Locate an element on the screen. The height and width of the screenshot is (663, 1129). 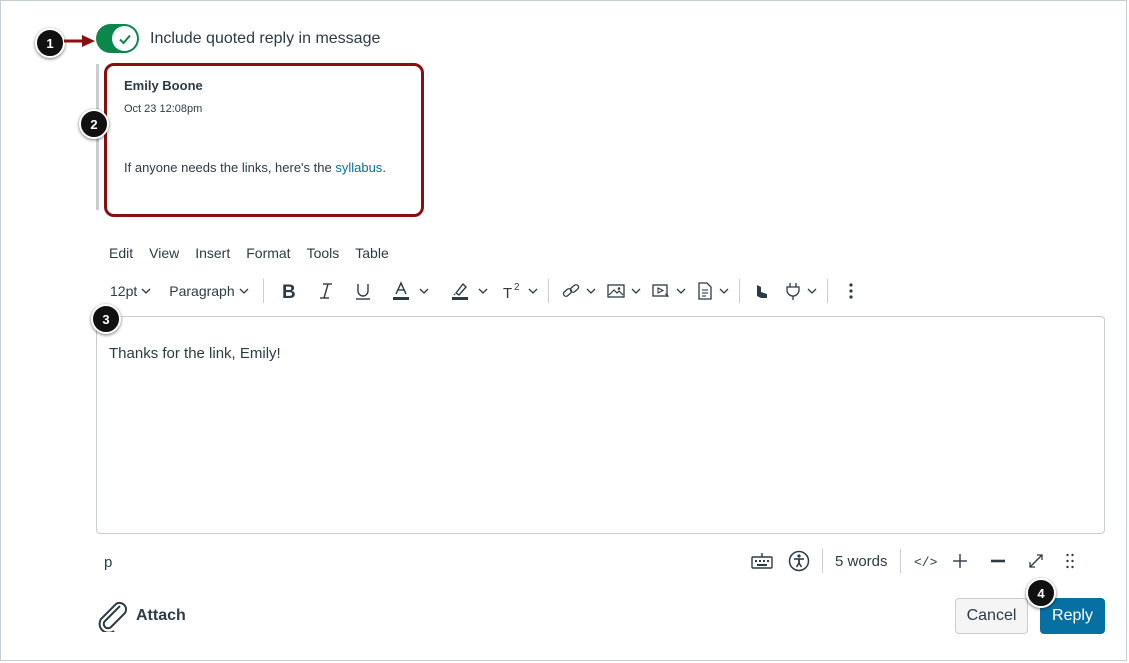
check-icon is located at coordinates (124, 39).